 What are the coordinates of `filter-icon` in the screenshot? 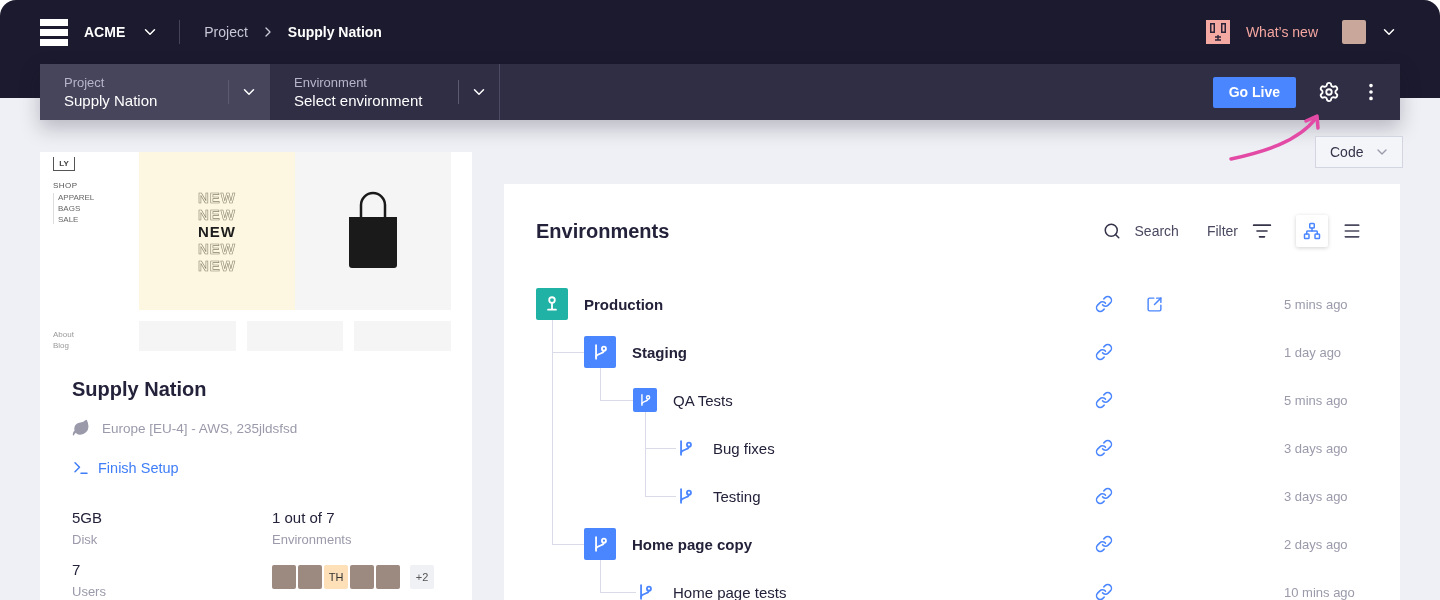 It's located at (1262, 231).